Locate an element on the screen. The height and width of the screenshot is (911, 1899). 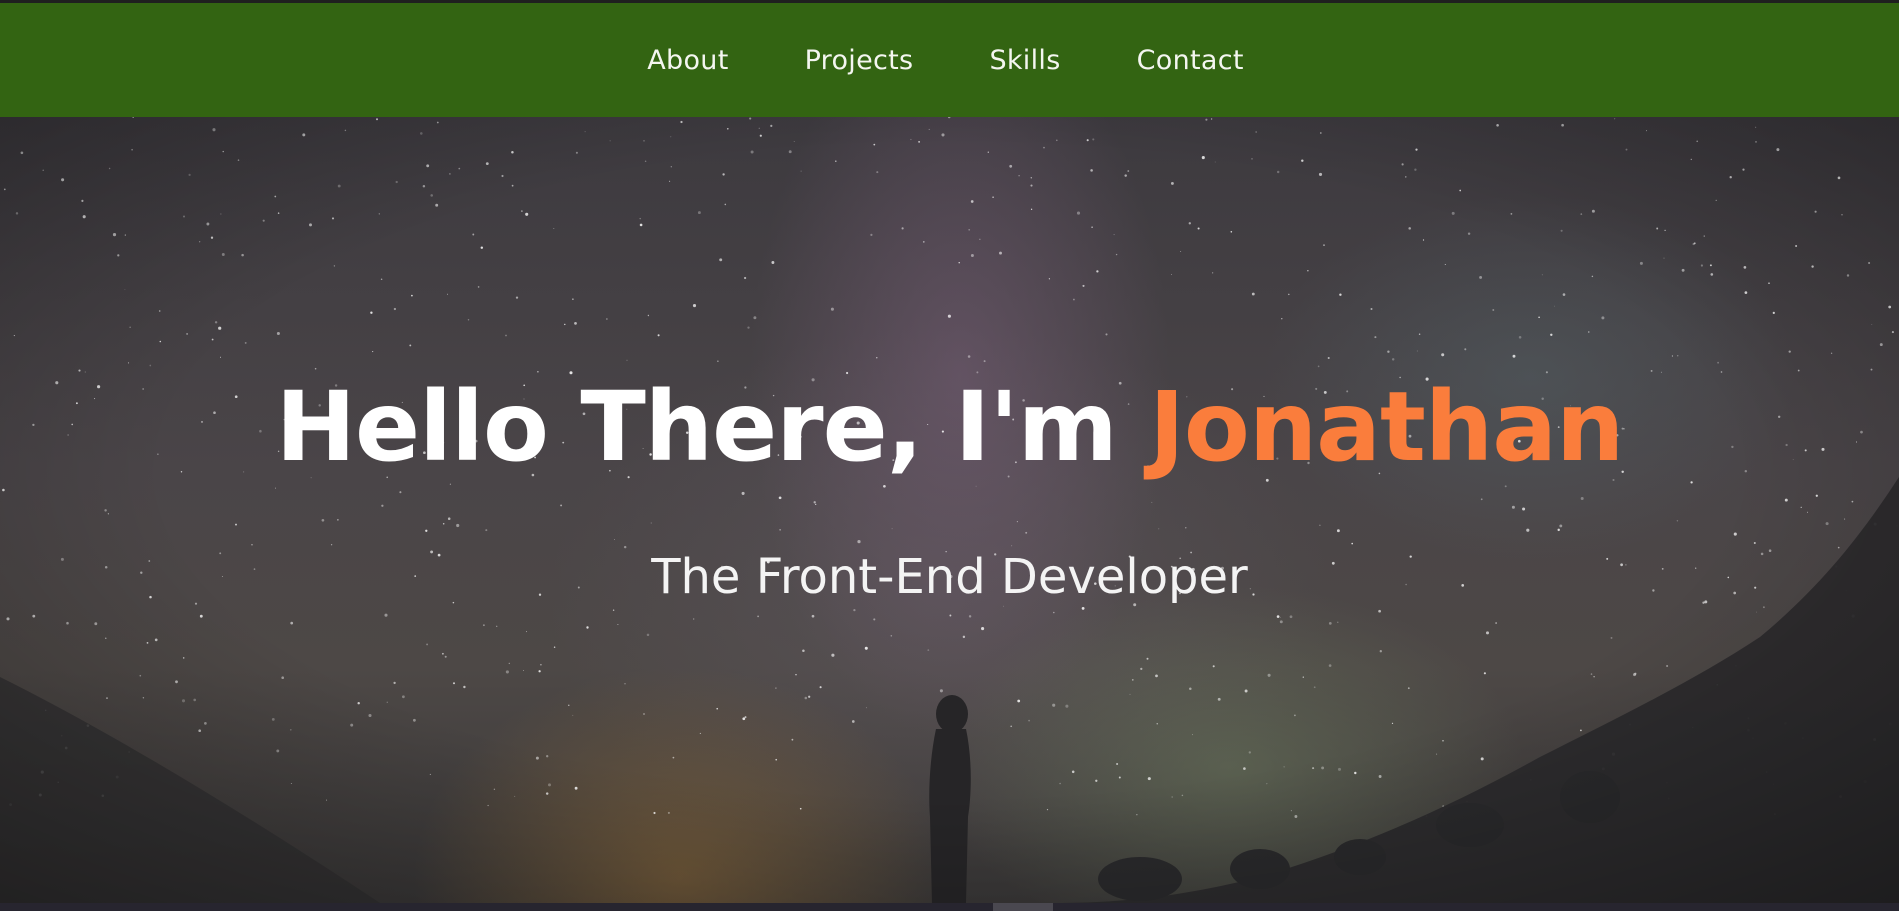
horizontal-scrollbar is located at coordinates (949, 907).